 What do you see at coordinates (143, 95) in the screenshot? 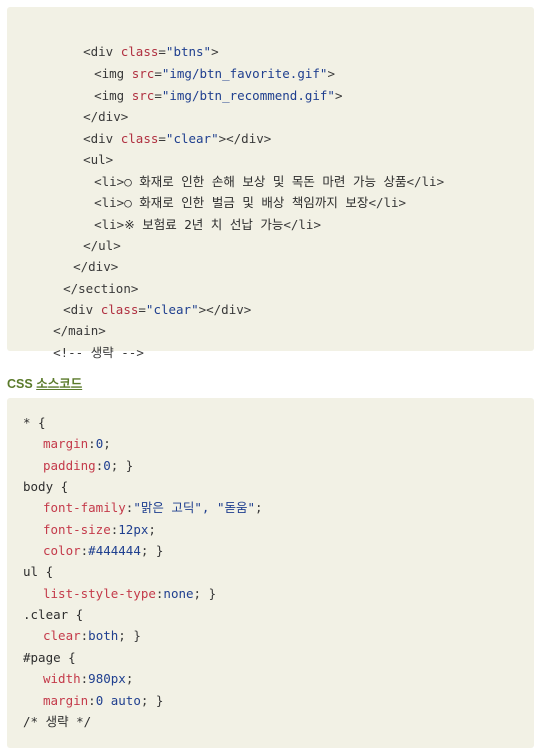
I see `code-attr: src` at bounding box center [143, 95].